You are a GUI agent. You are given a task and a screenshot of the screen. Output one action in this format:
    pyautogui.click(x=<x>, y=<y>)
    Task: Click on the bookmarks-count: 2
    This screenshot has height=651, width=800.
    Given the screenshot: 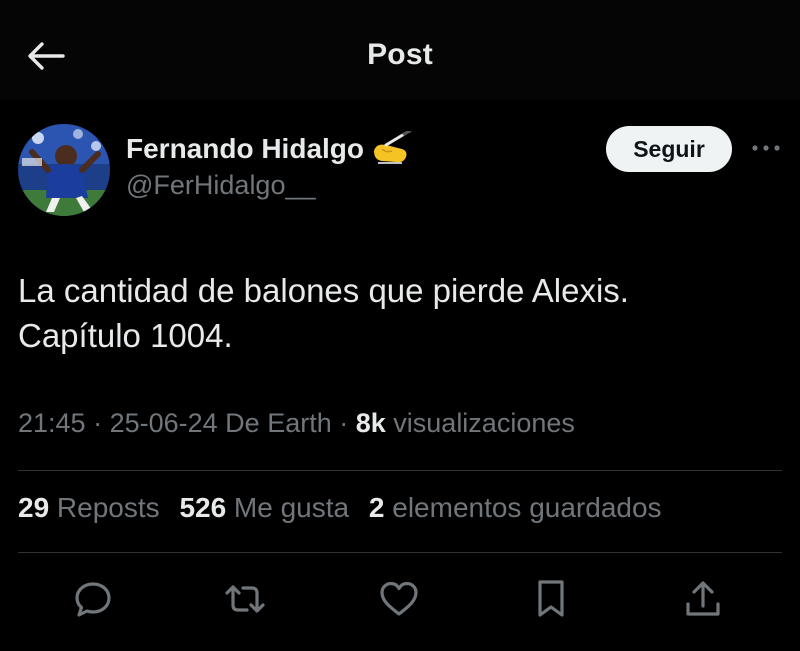 What is the action you would take?
    pyautogui.click(x=376, y=507)
    